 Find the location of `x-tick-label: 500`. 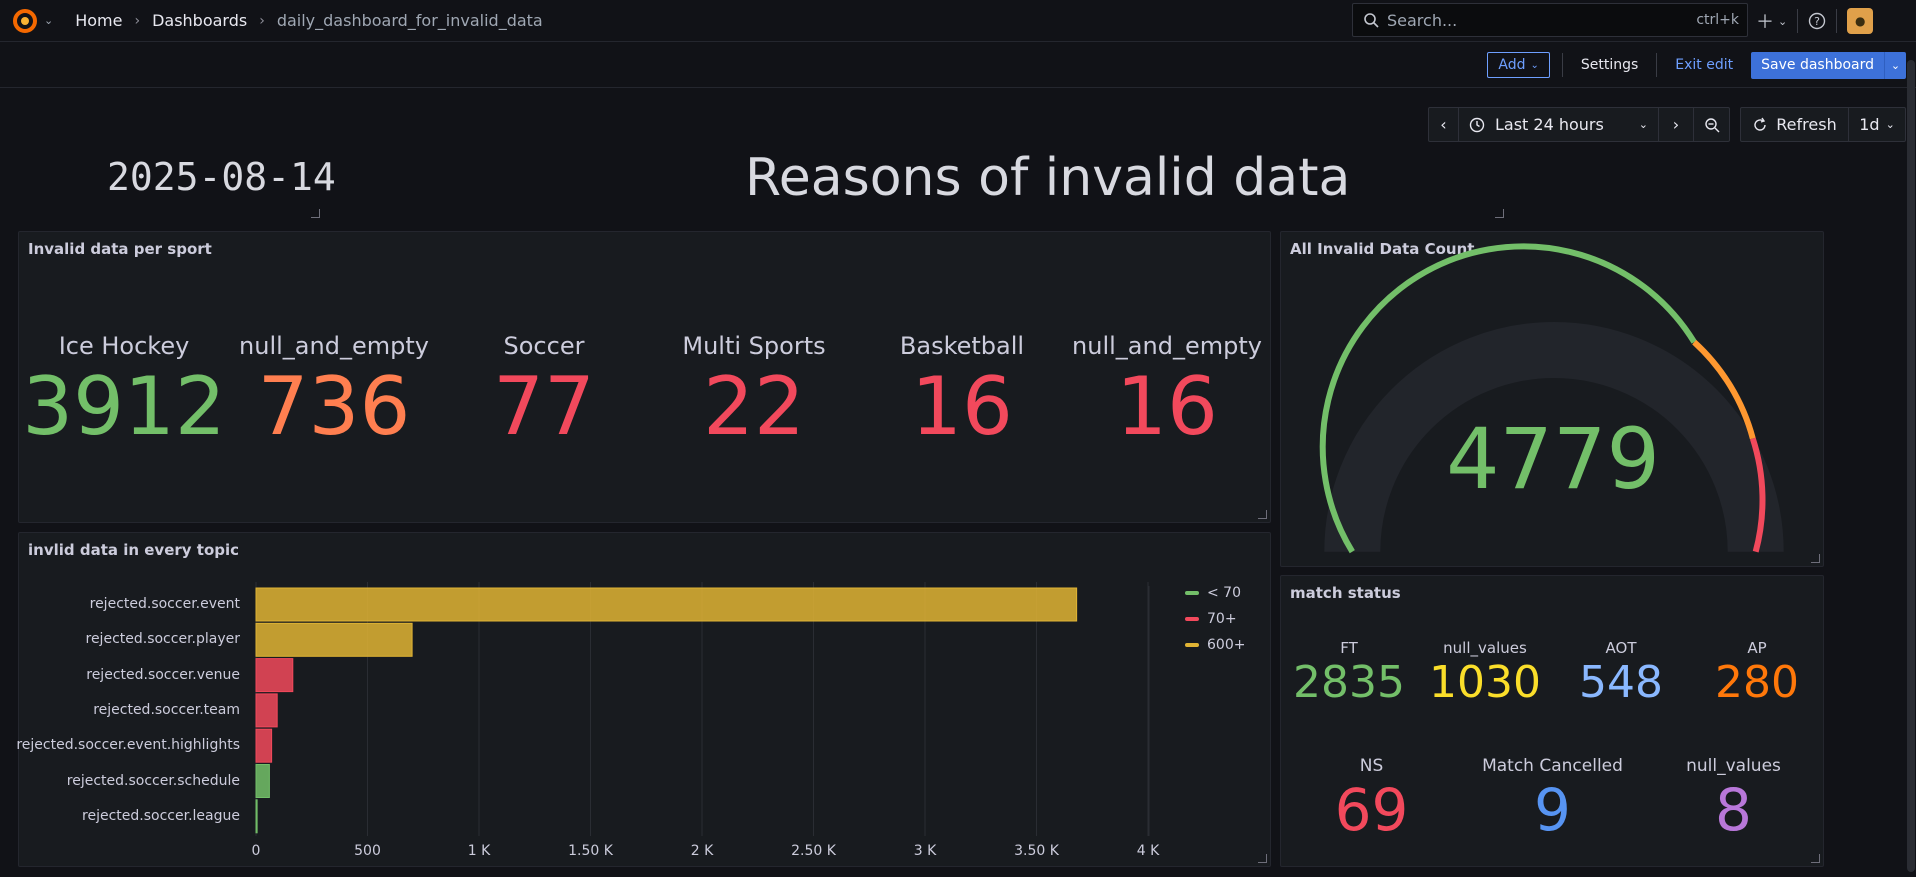

x-tick-label: 500 is located at coordinates (367, 851).